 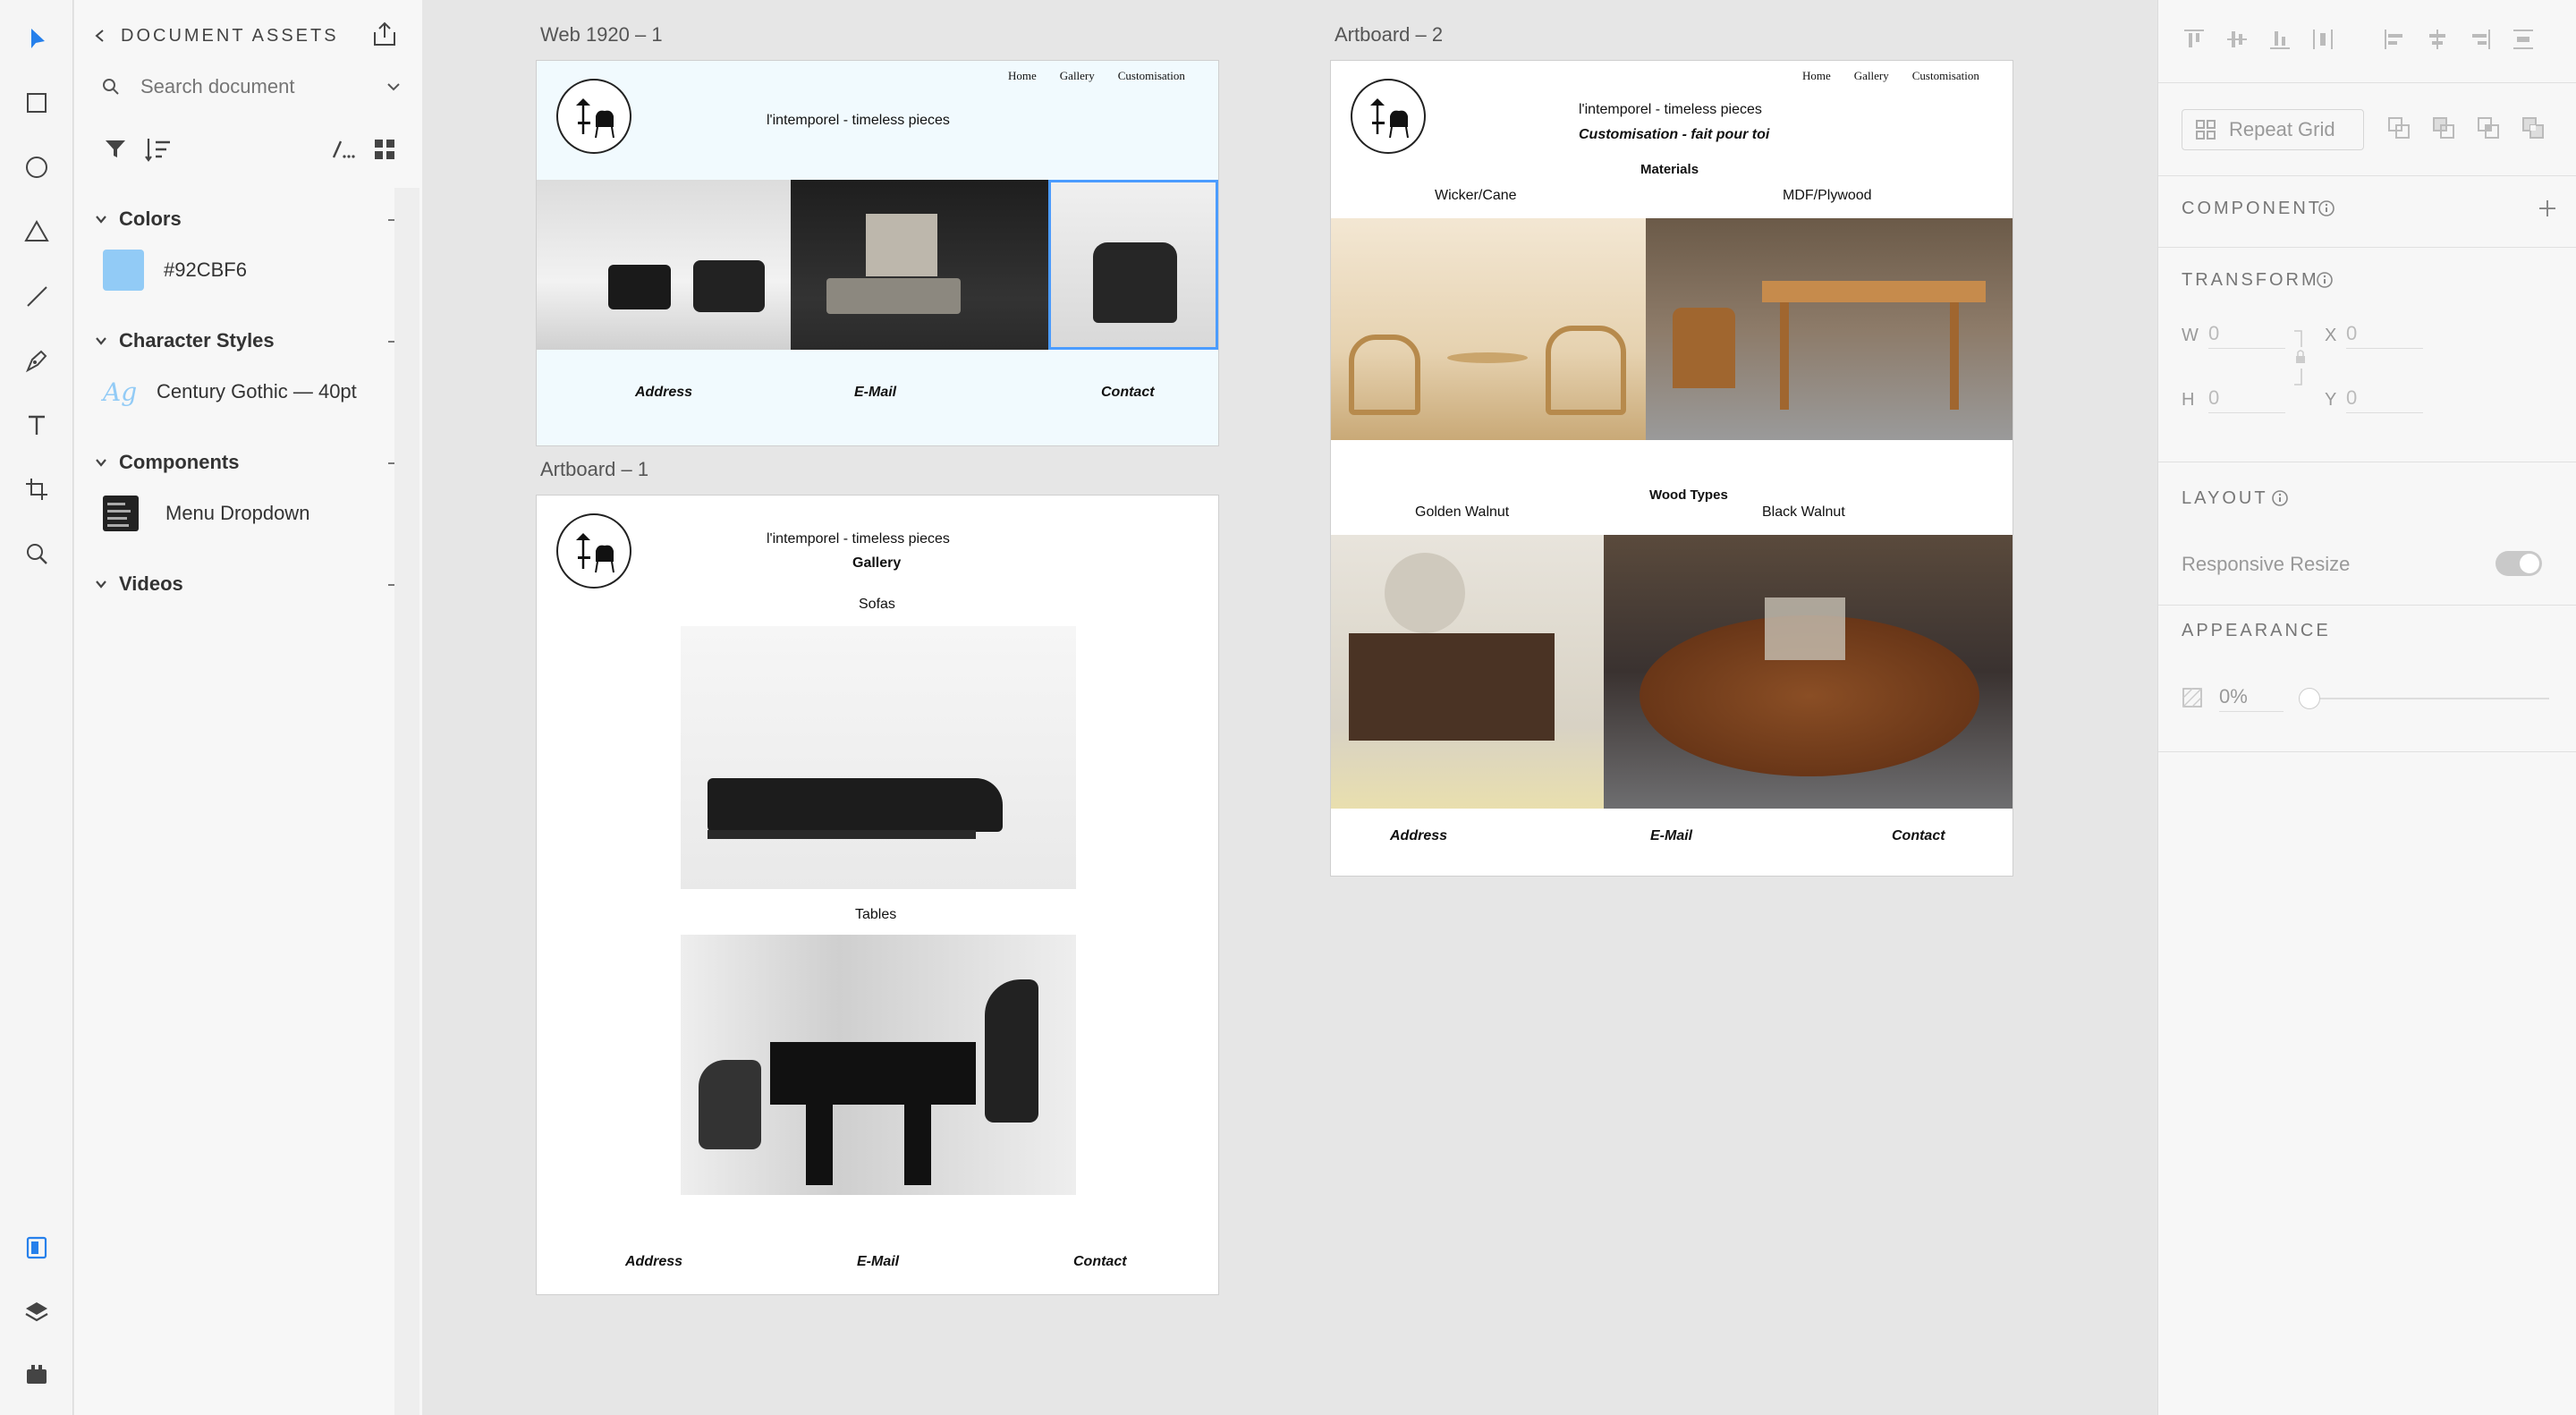 What do you see at coordinates (2250, 280) in the screenshot?
I see `transform-section-label: TRANSFORM` at bounding box center [2250, 280].